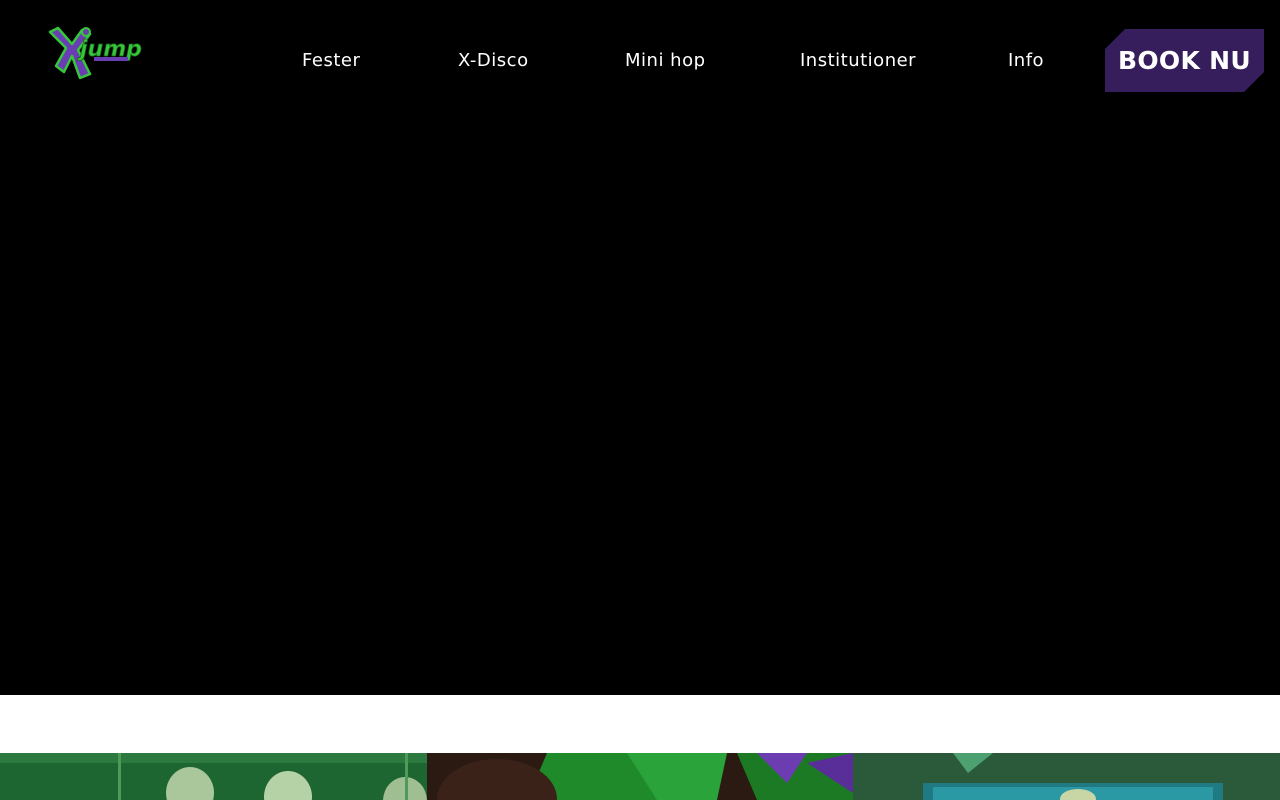 The width and height of the screenshot is (1280, 800). I want to click on xjump-logo-icon: jump, so click(95, 53).